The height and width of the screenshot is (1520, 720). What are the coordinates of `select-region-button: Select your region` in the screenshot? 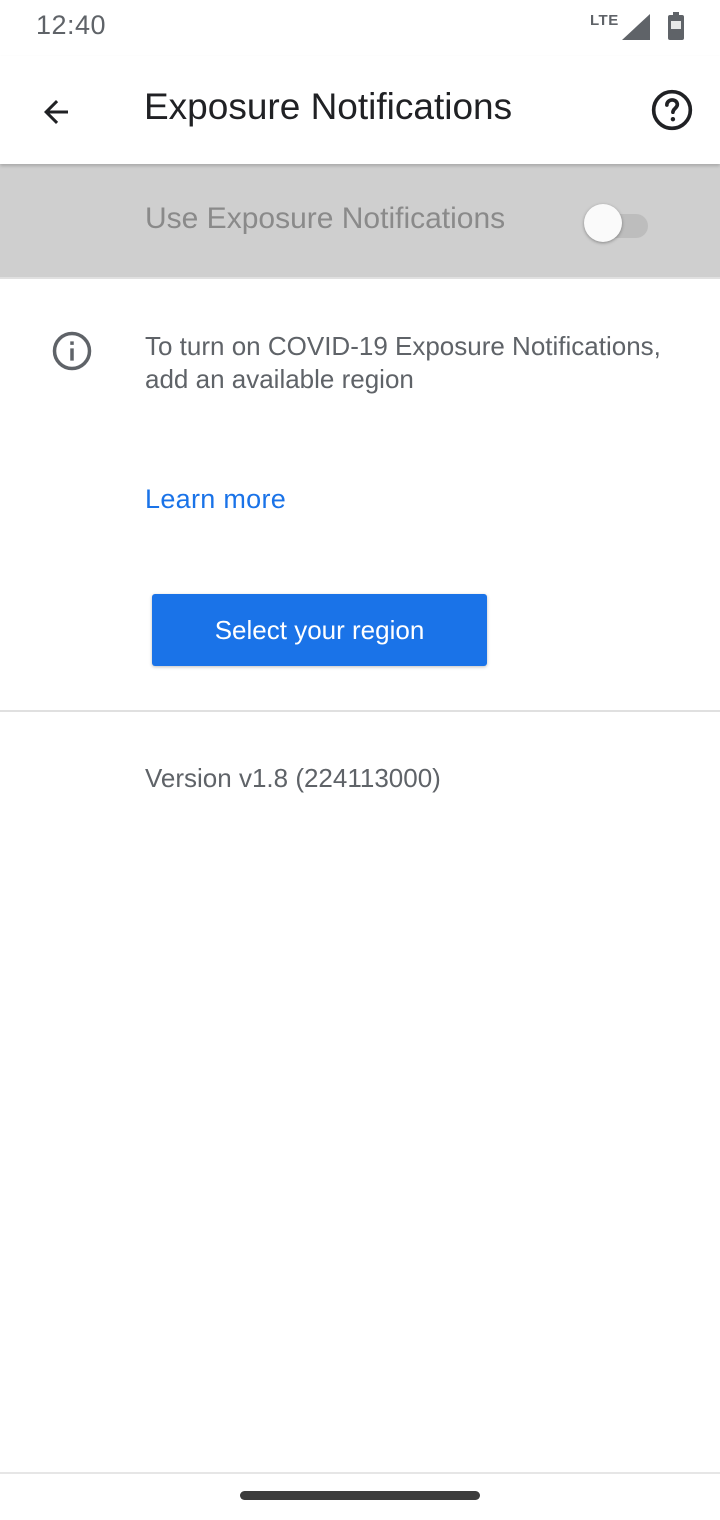 It's located at (319, 630).